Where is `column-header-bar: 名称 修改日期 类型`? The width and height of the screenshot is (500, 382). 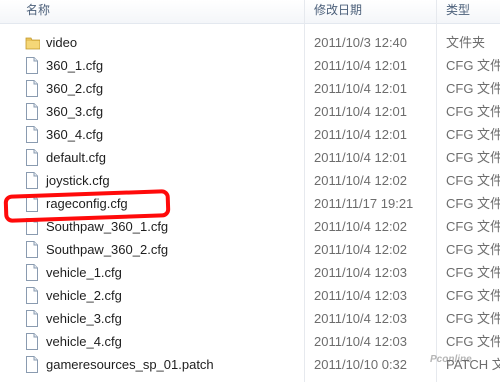
column-header-bar: 名称 修改日期 类型 is located at coordinates (250, 12).